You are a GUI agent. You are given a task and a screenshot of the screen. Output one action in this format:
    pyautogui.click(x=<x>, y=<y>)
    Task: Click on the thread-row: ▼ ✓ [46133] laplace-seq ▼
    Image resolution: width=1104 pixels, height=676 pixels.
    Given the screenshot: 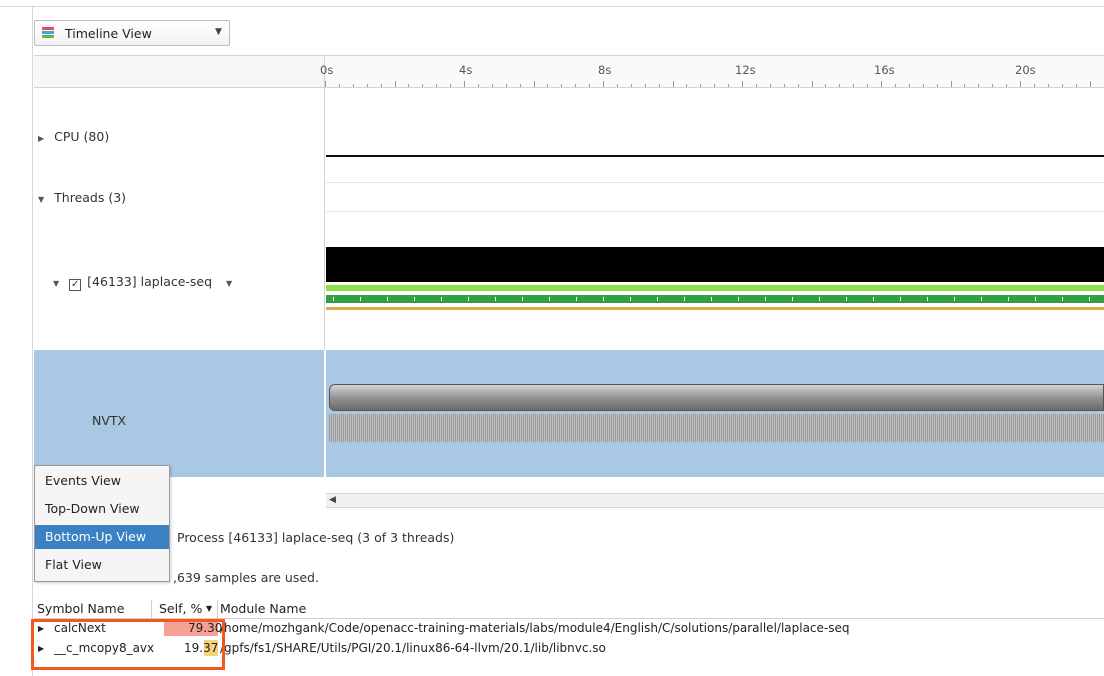 What is the action you would take?
    pyautogui.click(x=142, y=282)
    